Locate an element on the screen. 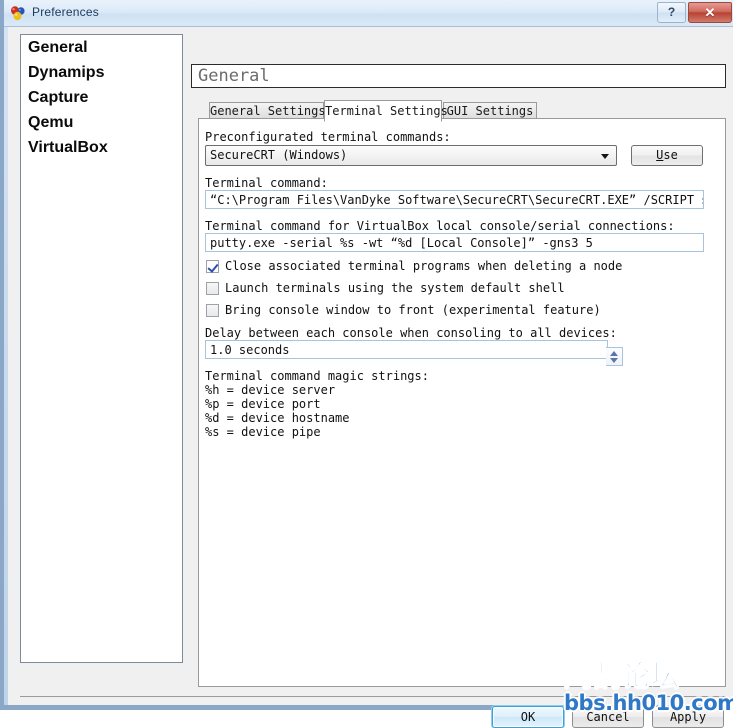 This screenshot has width=733, height=728. magic-strings-title: Terminal command magic strings: is located at coordinates (317, 376).